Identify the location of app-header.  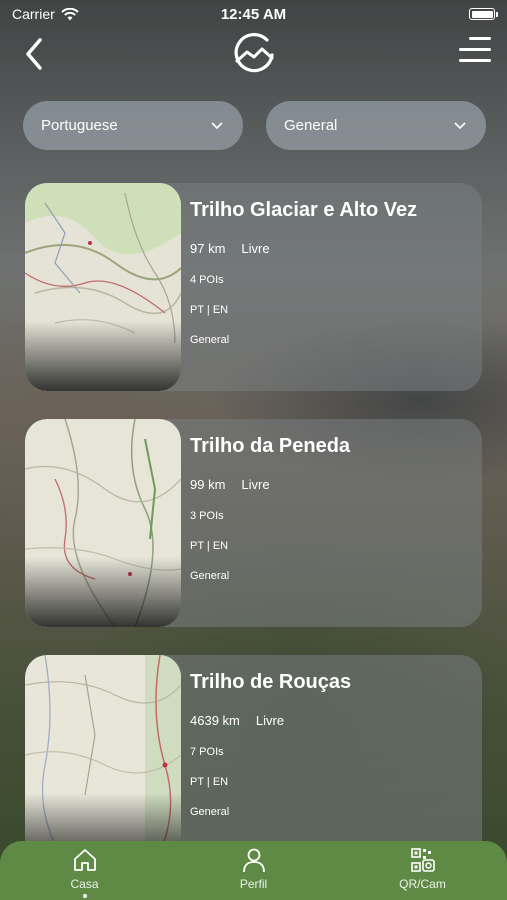
(253, 58).